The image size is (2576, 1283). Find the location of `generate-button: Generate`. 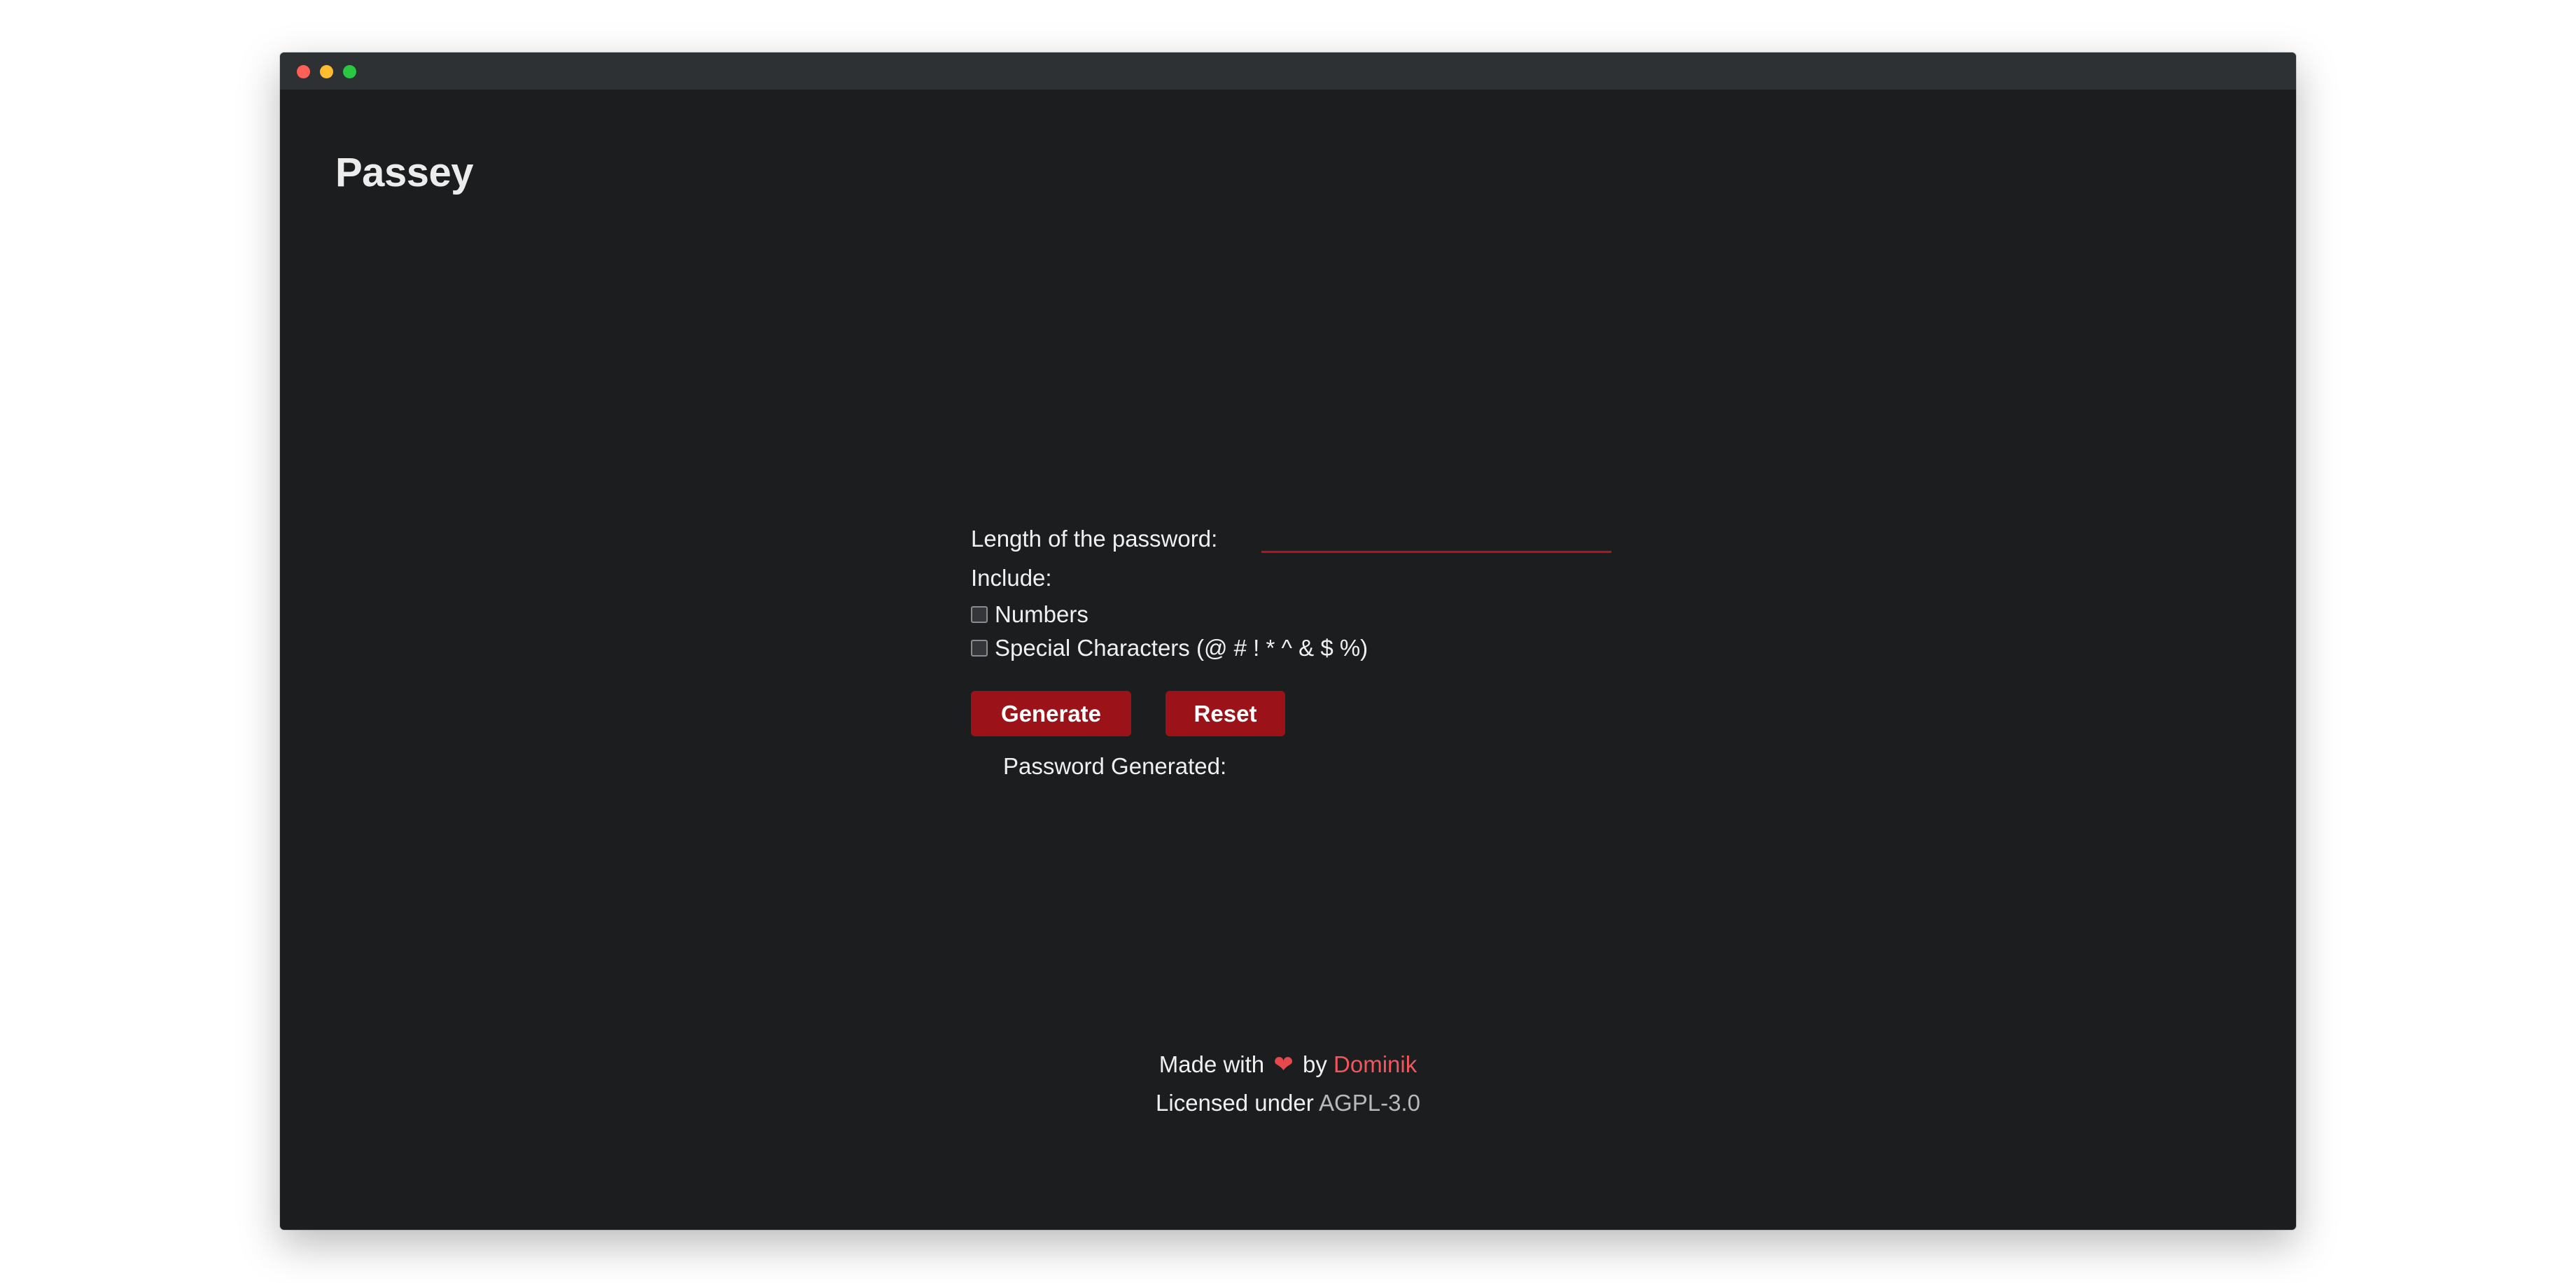

generate-button: Generate is located at coordinates (1051, 713).